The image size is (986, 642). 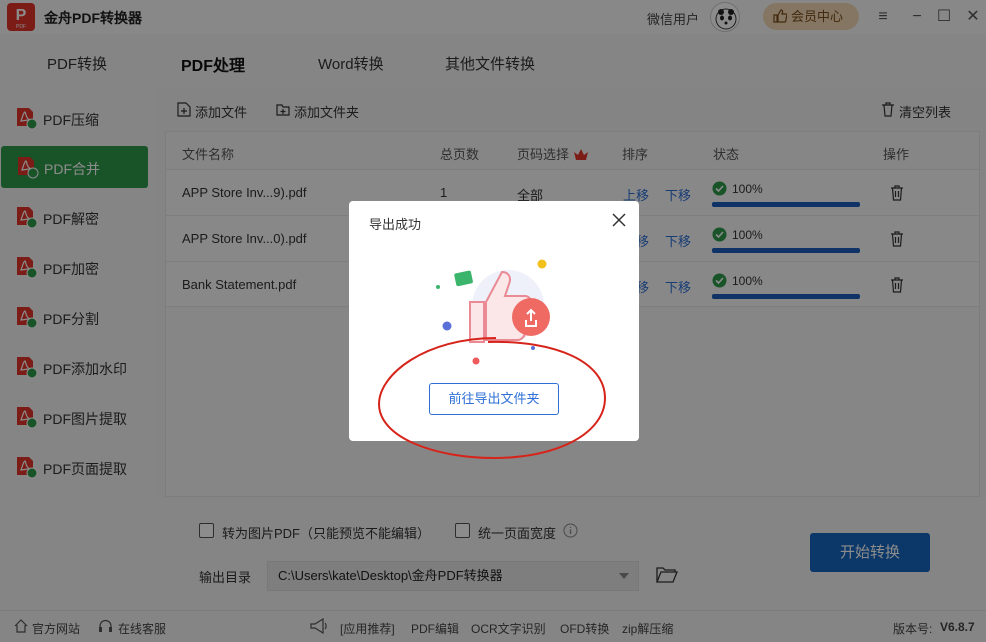 I want to click on annotation-ellipse, so click(x=492, y=398).